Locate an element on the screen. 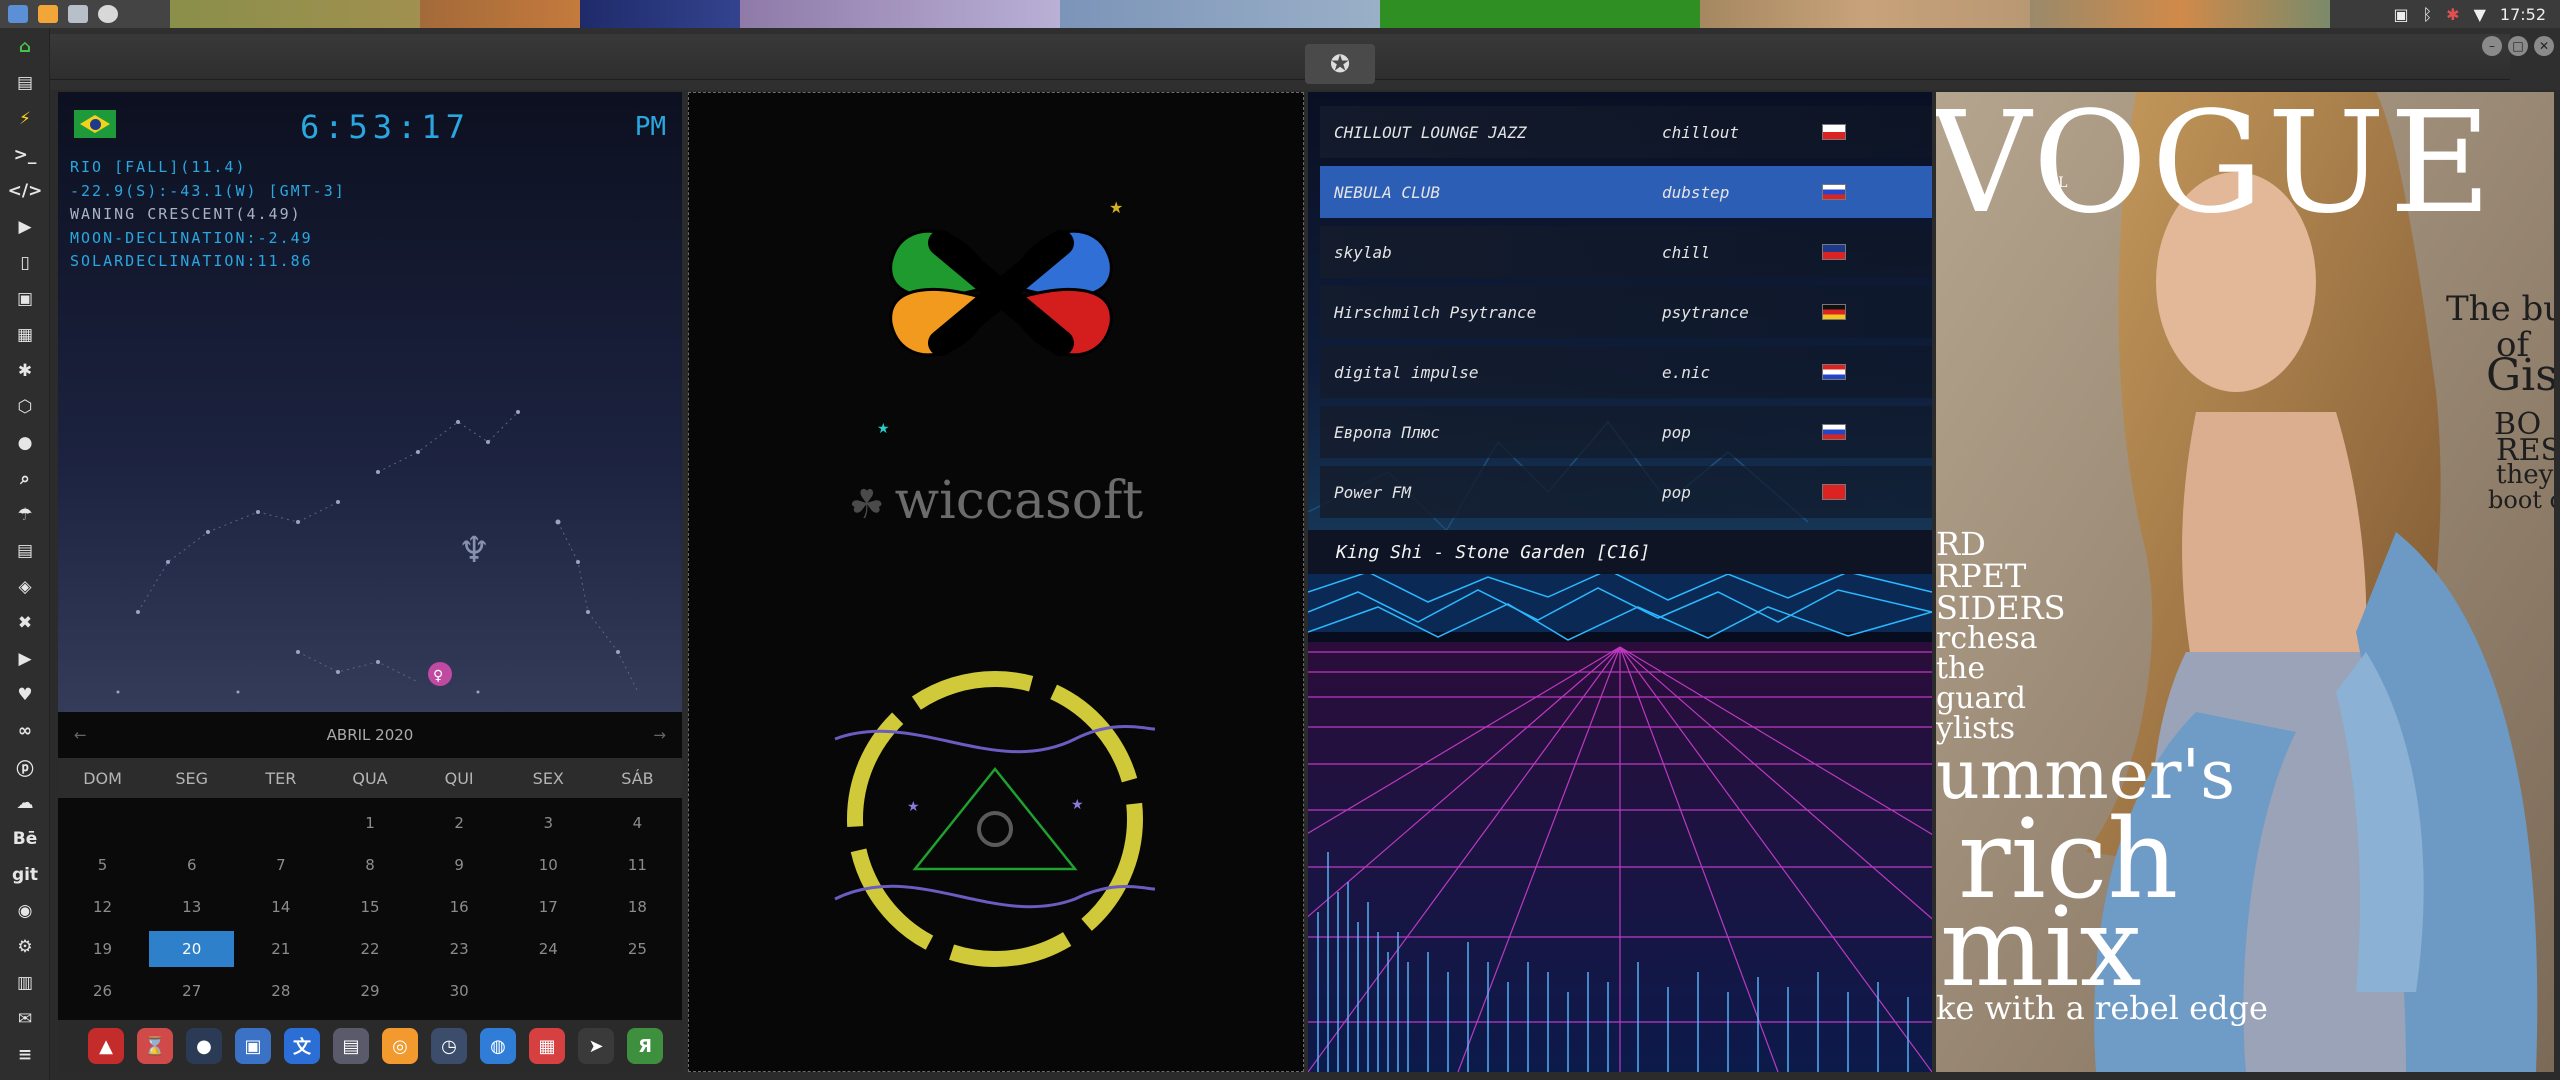 The height and width of the screenshot is (1080, 2560). search-icon: ⌕ is located at coordinates (25, 479).